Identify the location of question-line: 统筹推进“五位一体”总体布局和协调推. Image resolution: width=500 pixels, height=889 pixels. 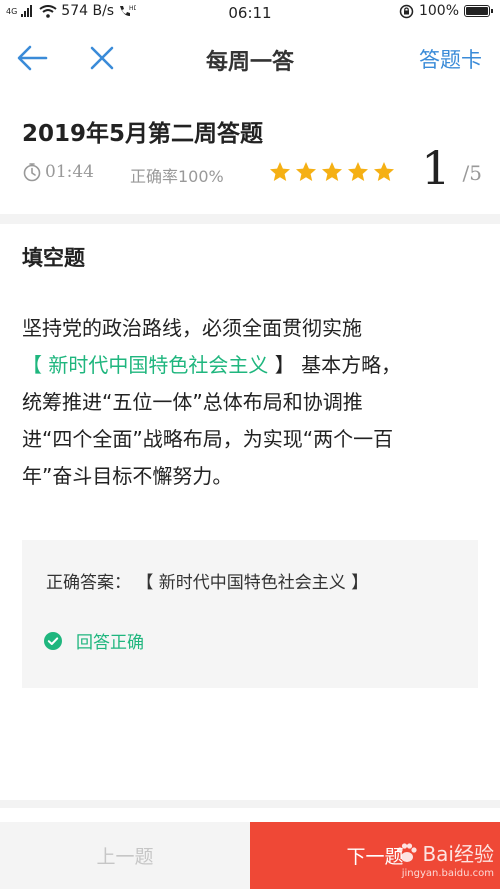
(192, 402).